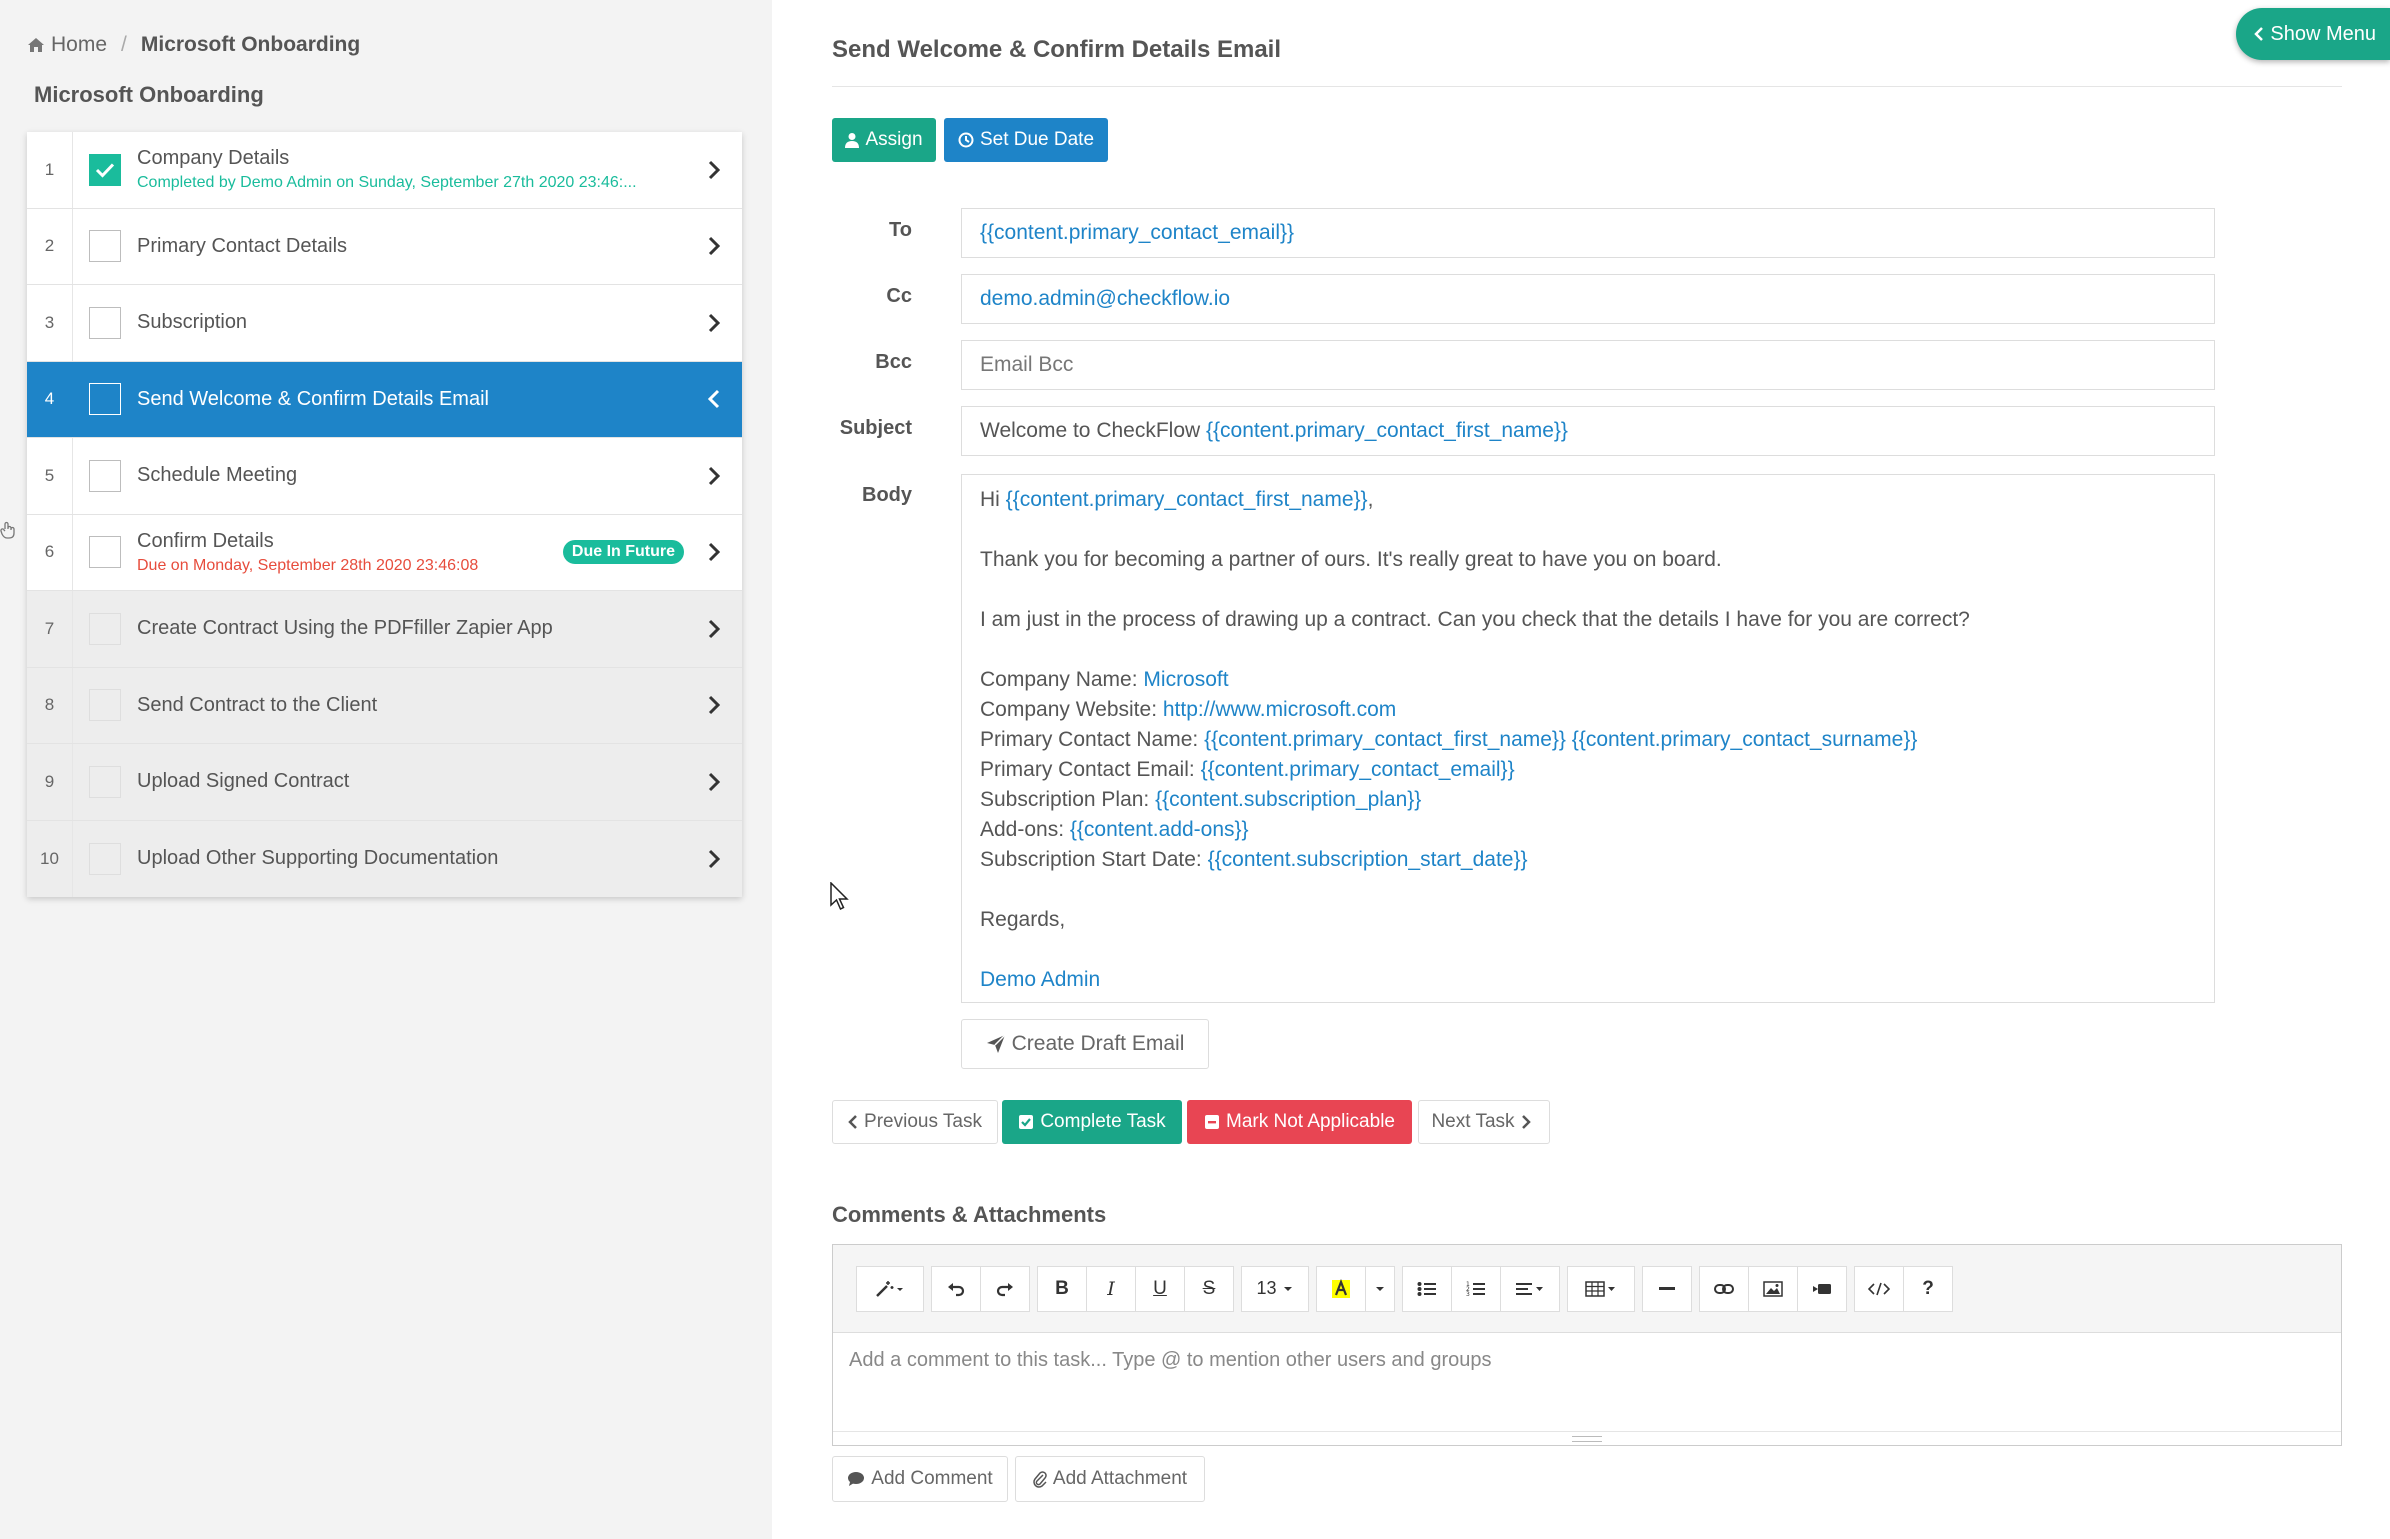  I want to click on cc-field: demo.admin@checkflow.io, so click(1588, 299).